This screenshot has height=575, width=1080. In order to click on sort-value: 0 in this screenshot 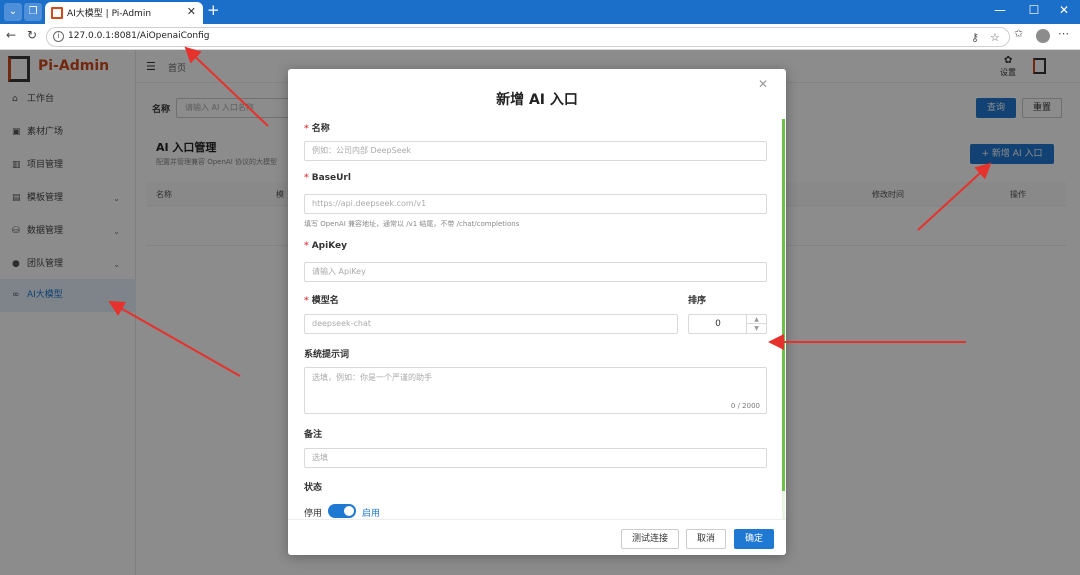, I will do `click(718, 324)`.